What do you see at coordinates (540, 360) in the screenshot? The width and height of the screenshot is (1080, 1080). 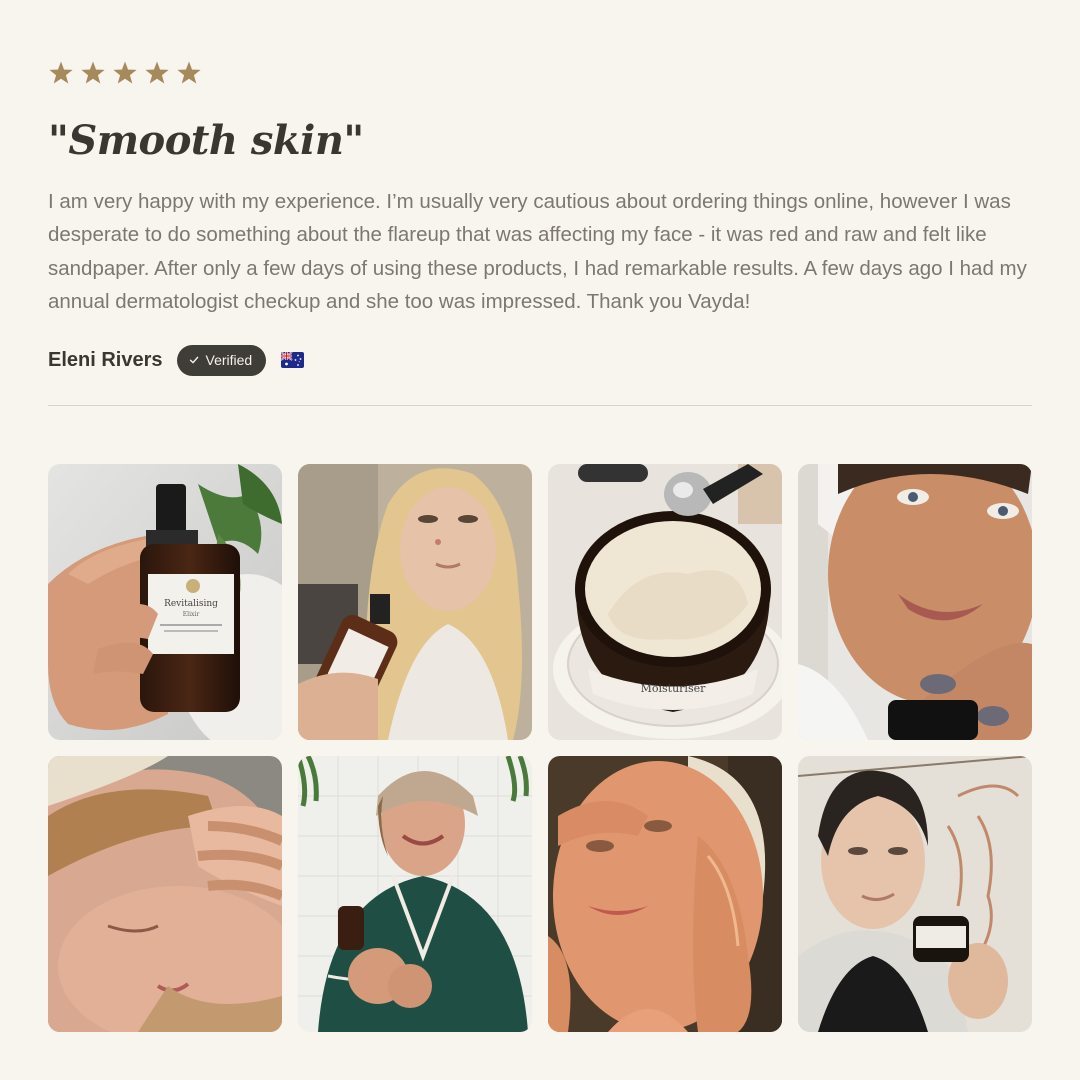 I see `author-row: Eleni Rivers Verified` at bounding box center [540, 360].